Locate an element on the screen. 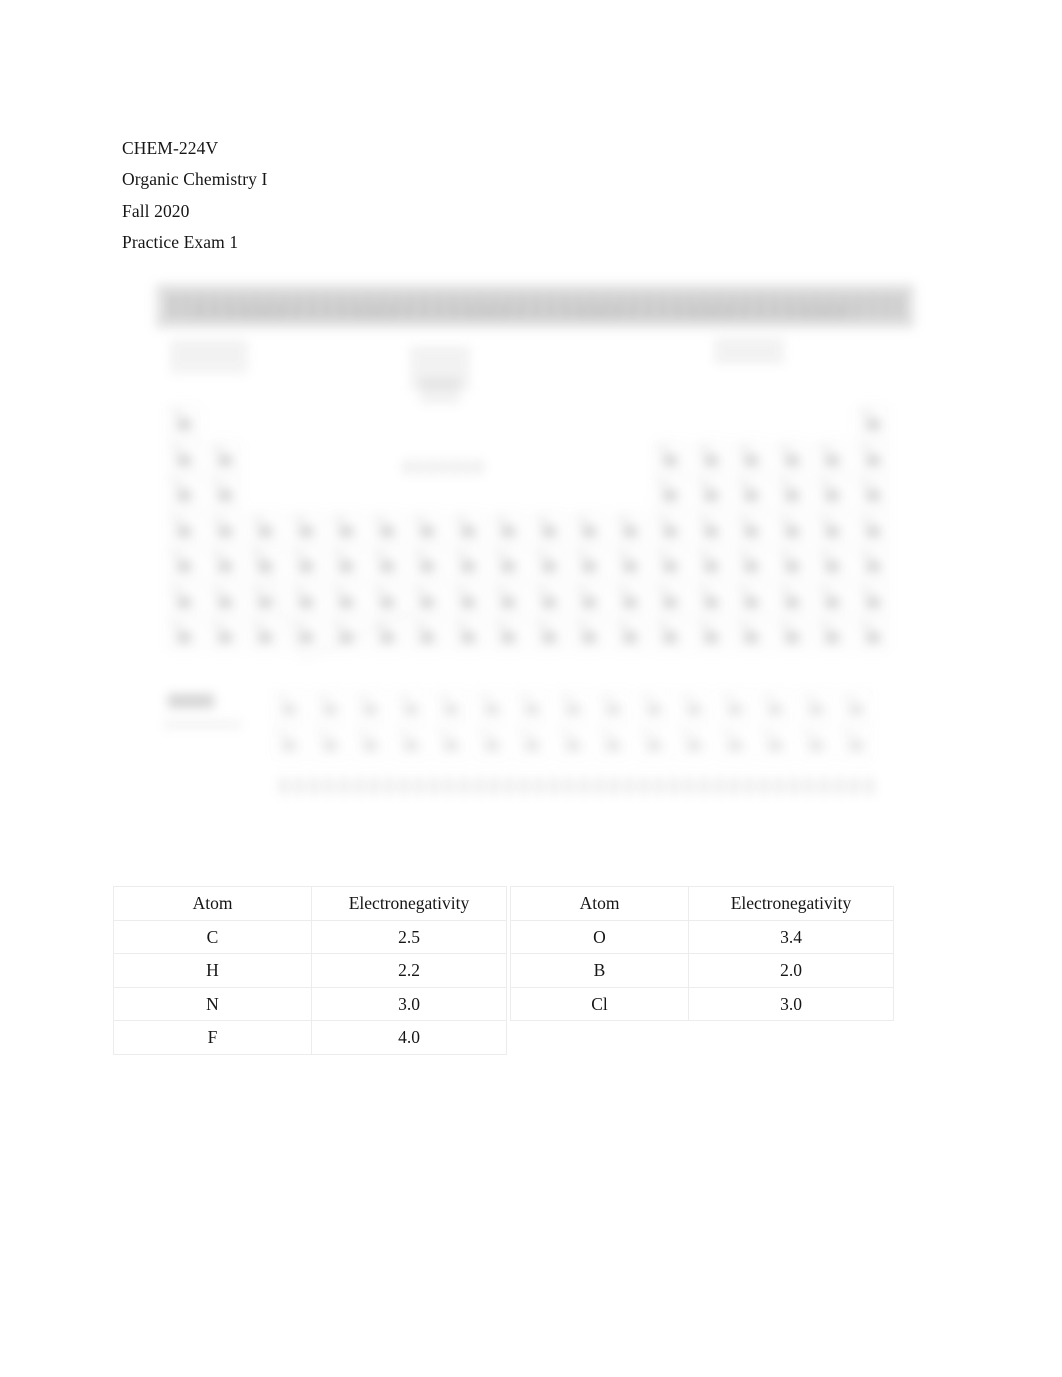  table-row: H 2.2 is located at coordinates (310, 970).